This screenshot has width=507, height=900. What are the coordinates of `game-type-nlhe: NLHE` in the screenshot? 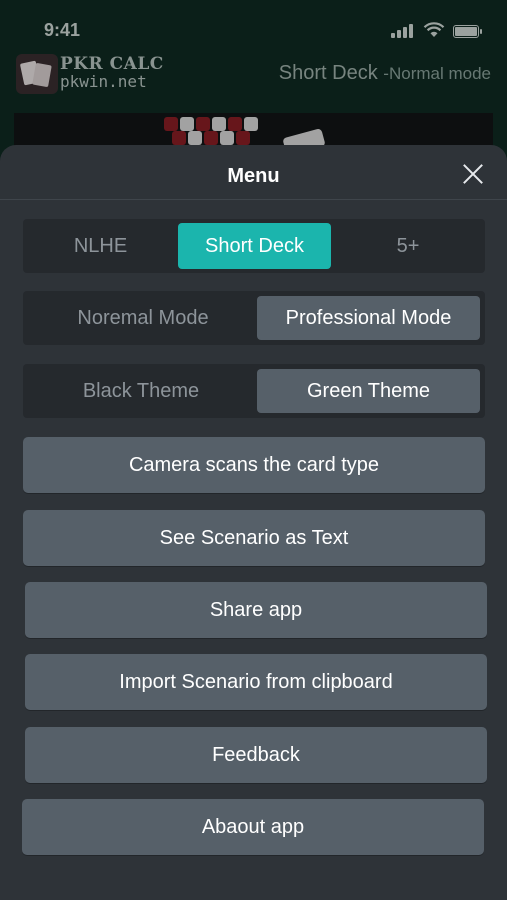 It's located at (100, 246).